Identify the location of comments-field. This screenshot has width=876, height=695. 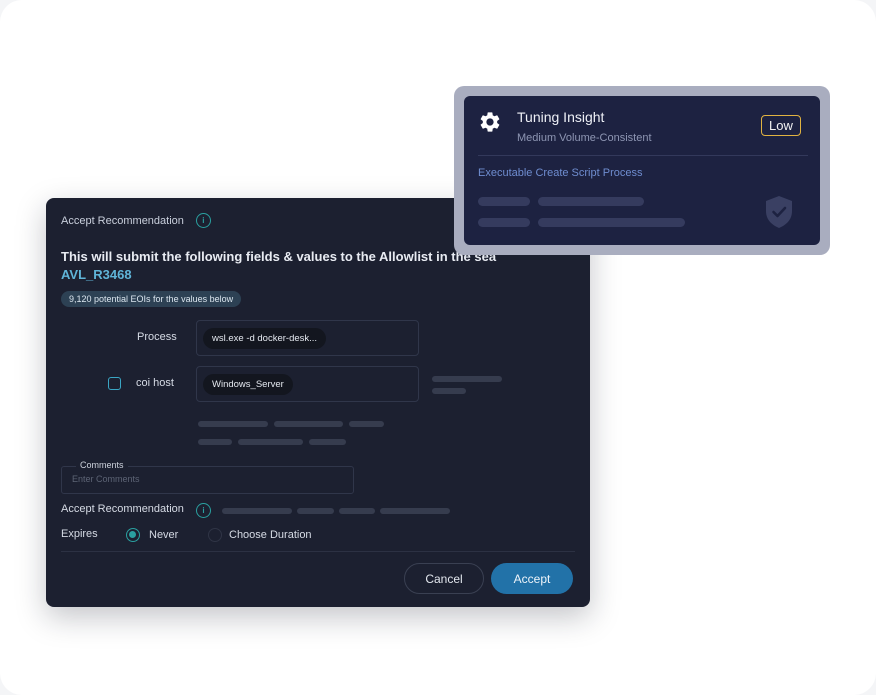
(207, 480).